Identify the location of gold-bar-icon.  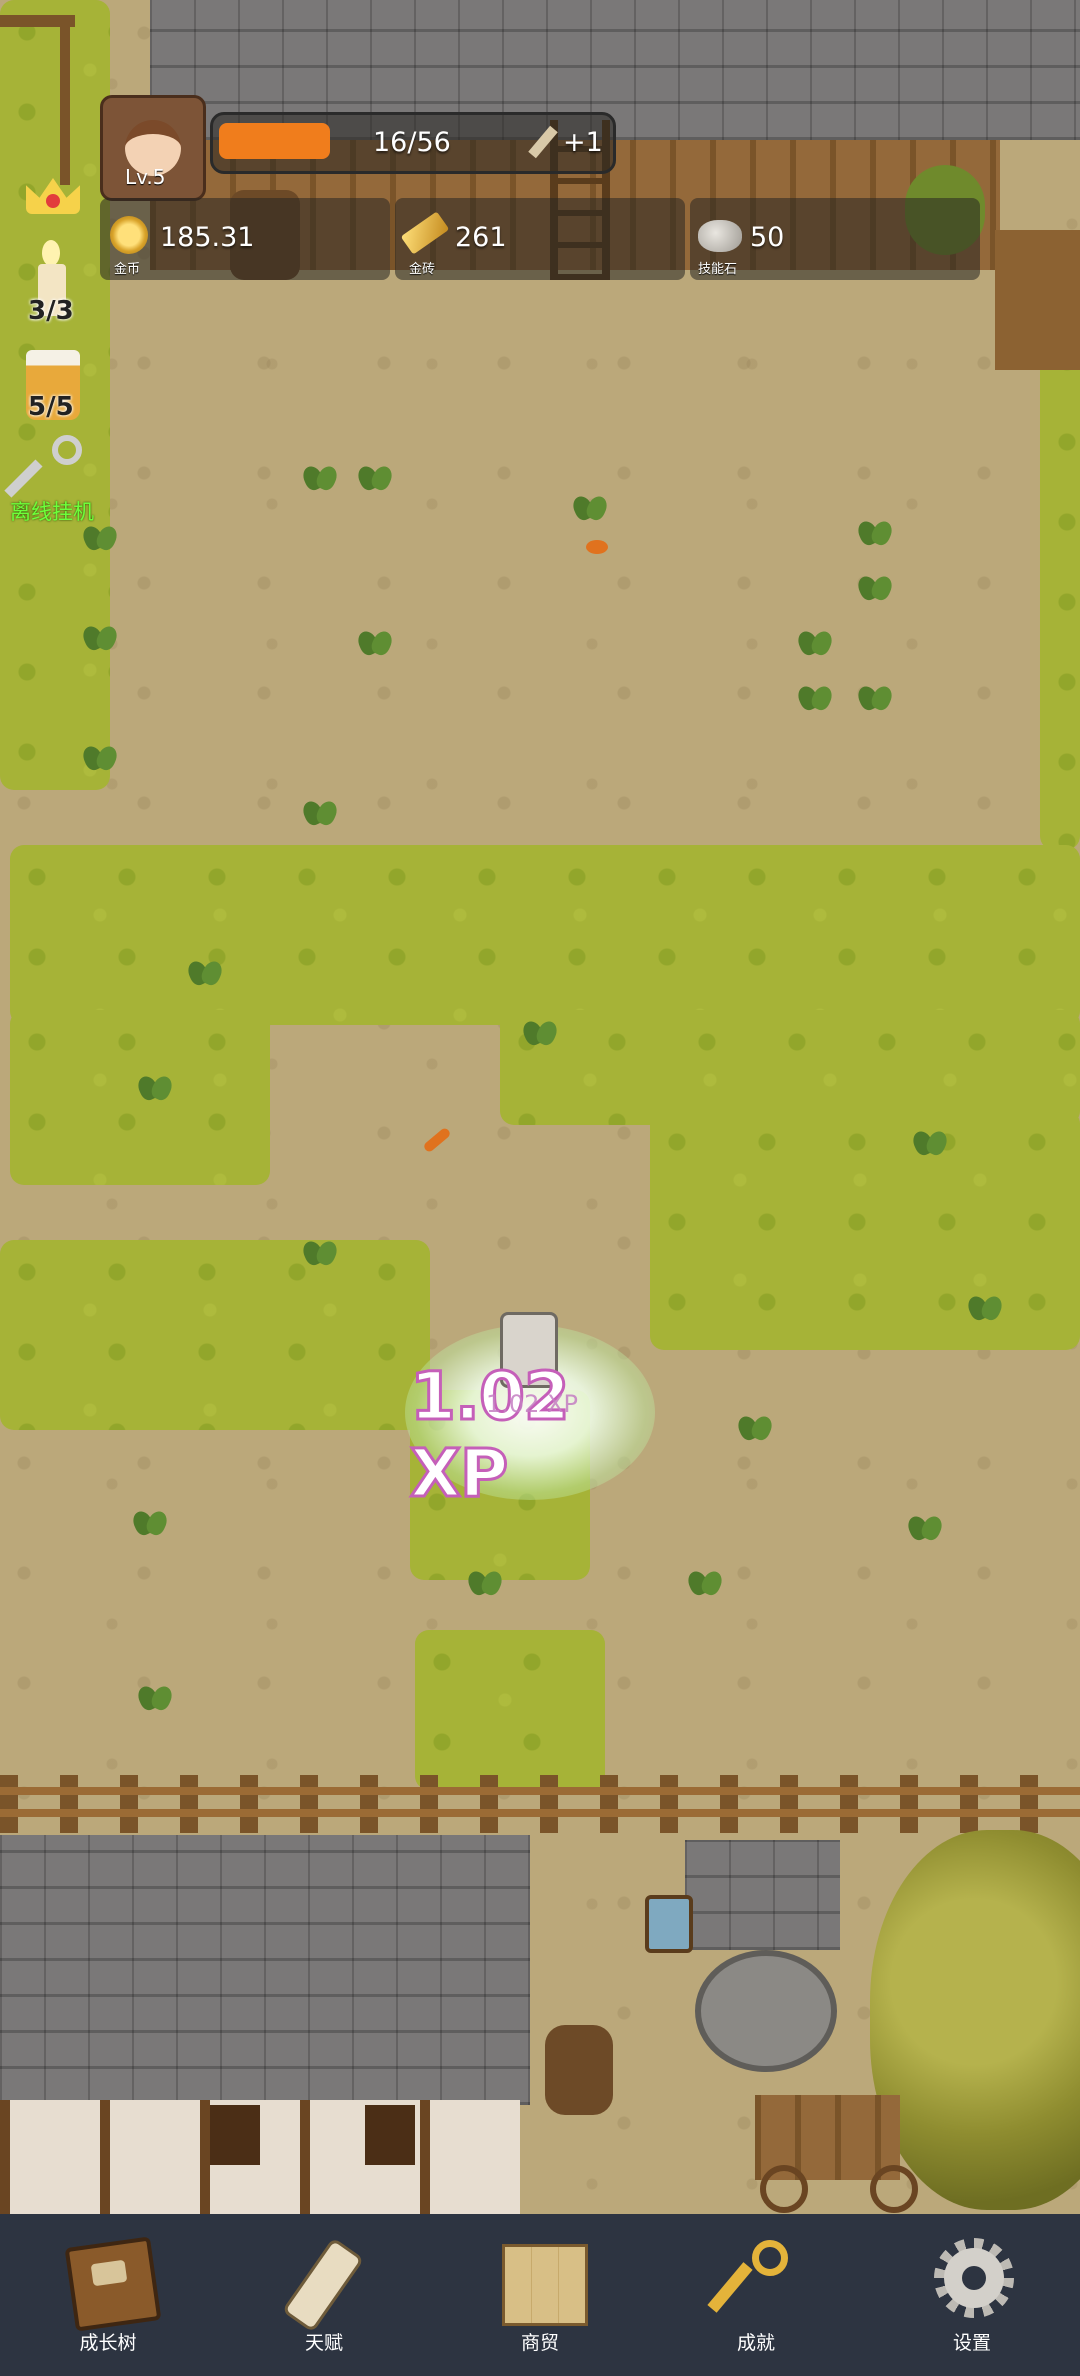
(425, 233).